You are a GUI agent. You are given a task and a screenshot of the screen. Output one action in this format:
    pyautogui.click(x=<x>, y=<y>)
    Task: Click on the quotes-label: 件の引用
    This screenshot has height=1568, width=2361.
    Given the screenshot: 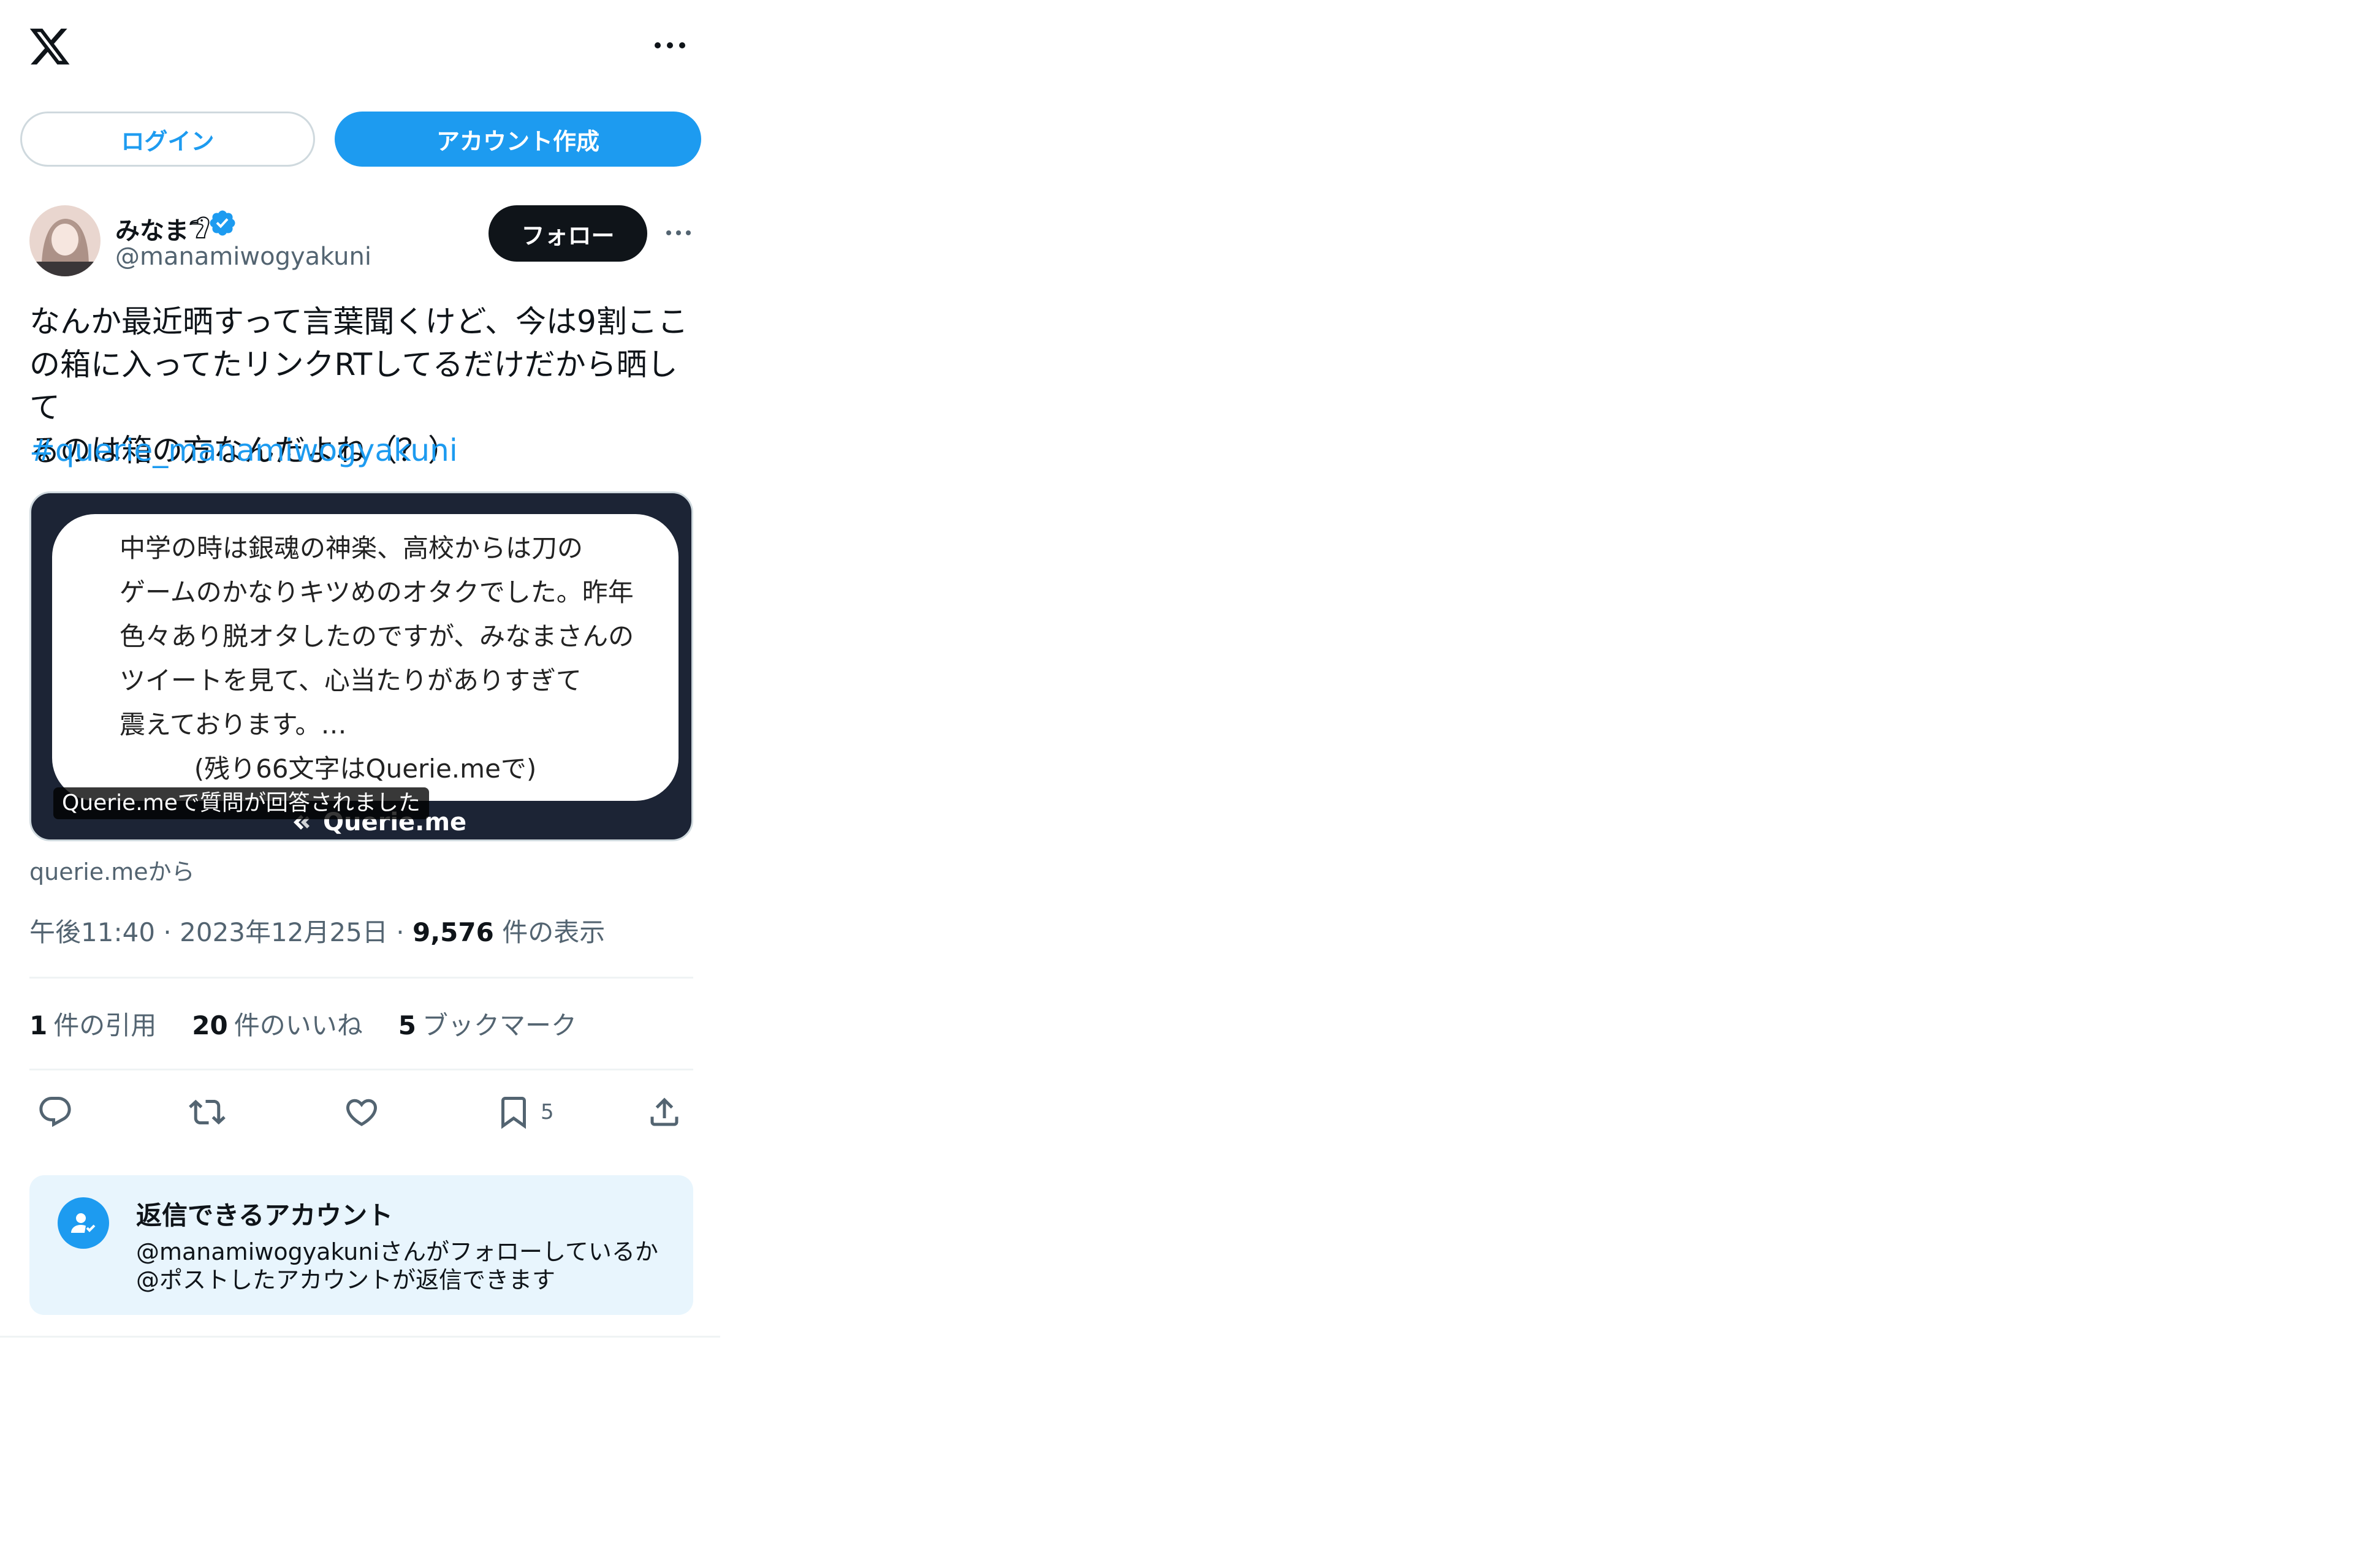 What is the action you would take?
    pyautogui.click(x=105, y=1025)
    